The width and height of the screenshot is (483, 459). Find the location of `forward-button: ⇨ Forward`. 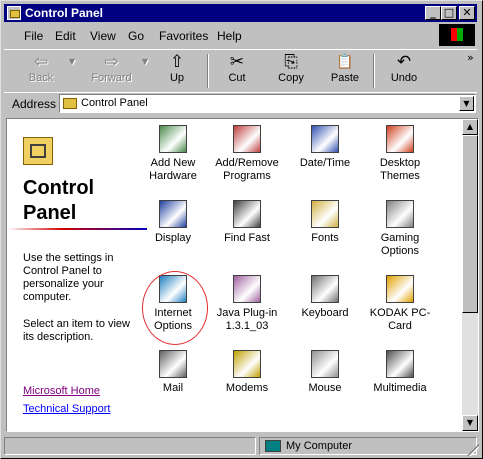

forward-button: ⇨ Forward is located at coordinates (111, 71).